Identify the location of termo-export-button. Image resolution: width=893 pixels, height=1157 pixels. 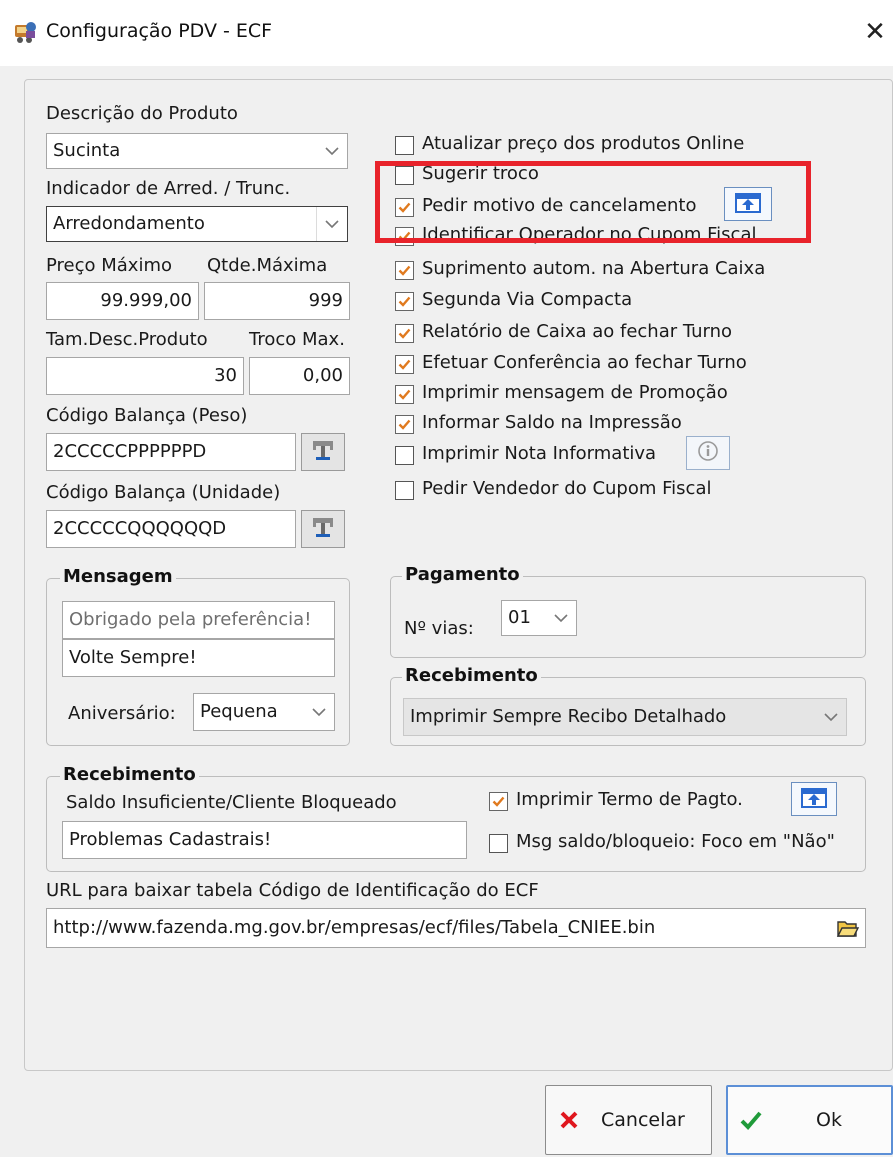
(814, 799).